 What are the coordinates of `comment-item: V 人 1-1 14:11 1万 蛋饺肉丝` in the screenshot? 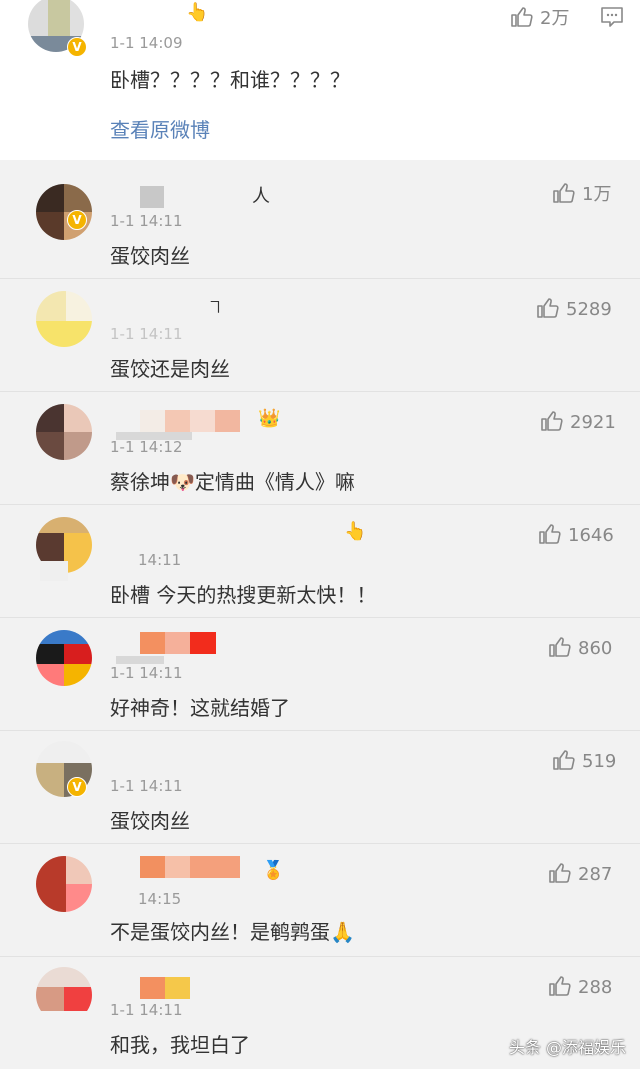 It's located at (320, 220).